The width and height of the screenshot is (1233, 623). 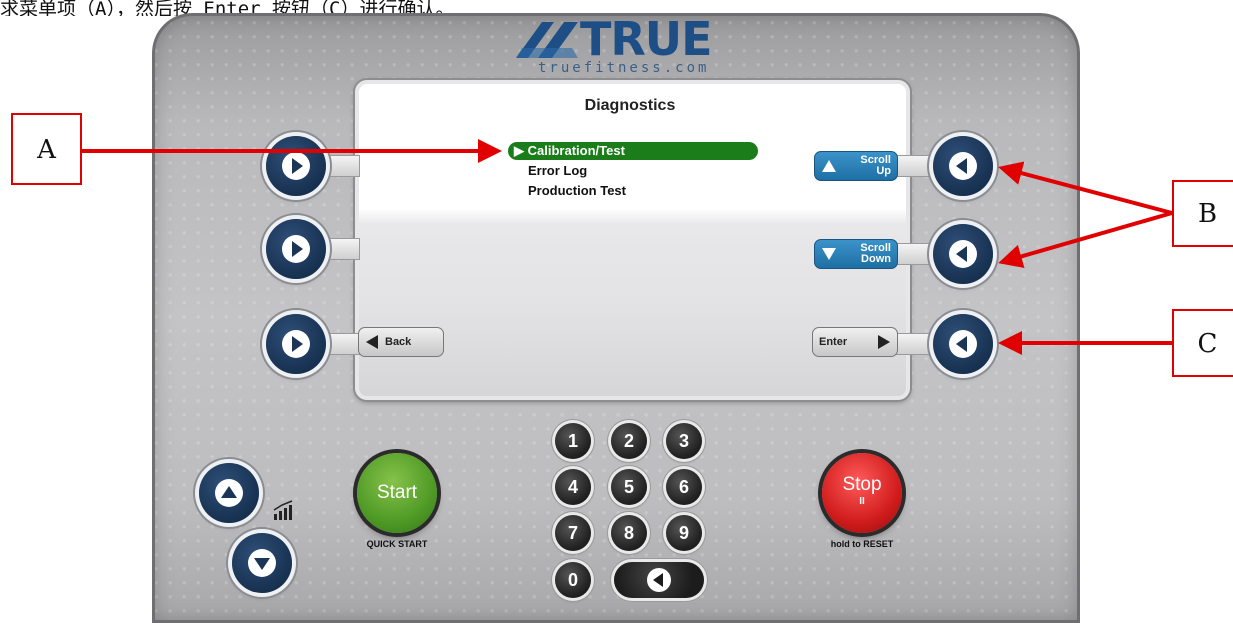 I want to click on callout-b-arrow-lower, so click(x=1085, y=239).